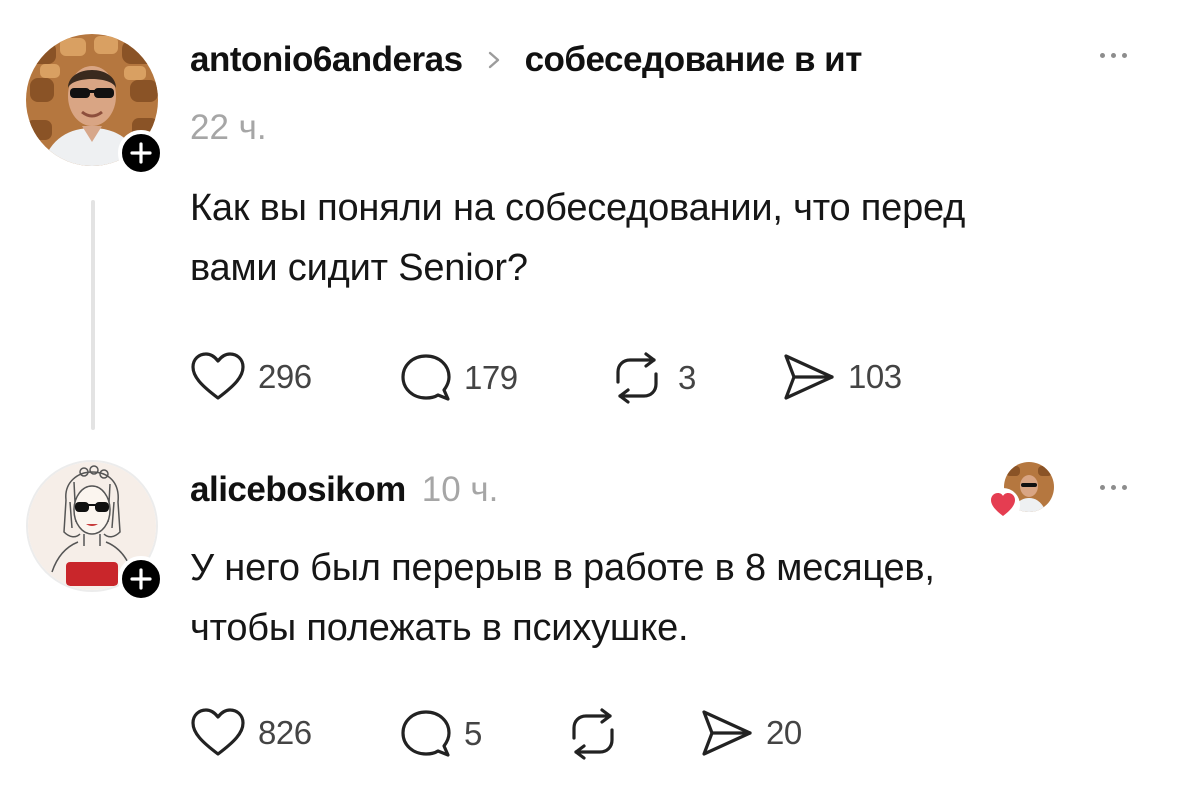 This screenshot has width=1198, height=806. Describe the element at coordinates (228, 127) in the screenshot. I see `post-time: 22 ч.` at that location.